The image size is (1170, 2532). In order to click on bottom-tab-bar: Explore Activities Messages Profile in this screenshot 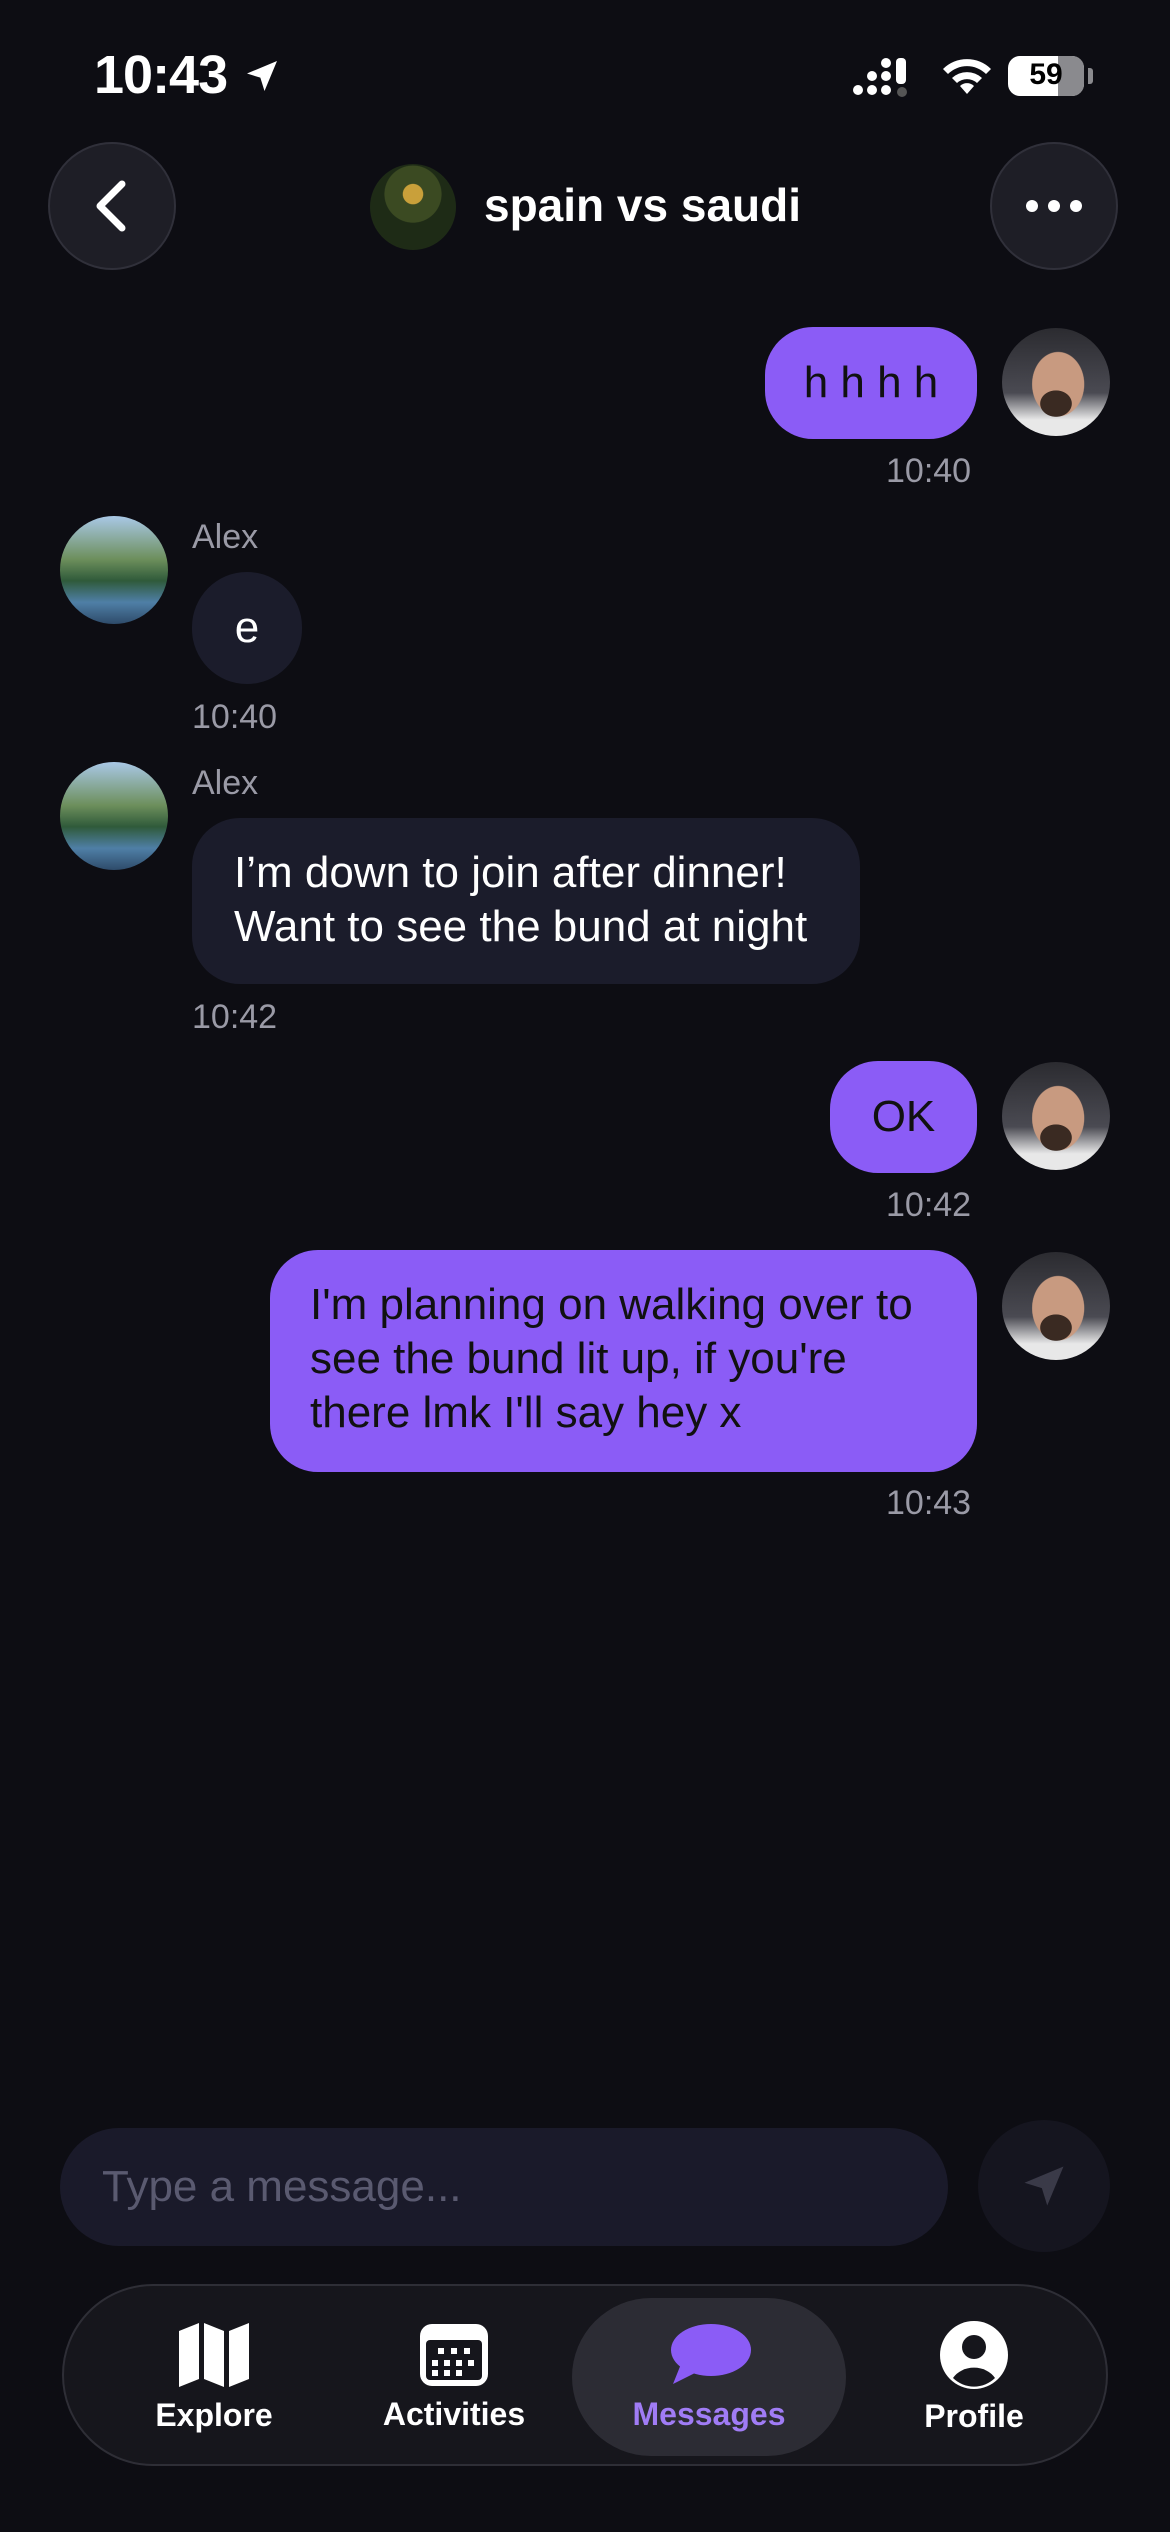, I will do `click(585, 2375)`.